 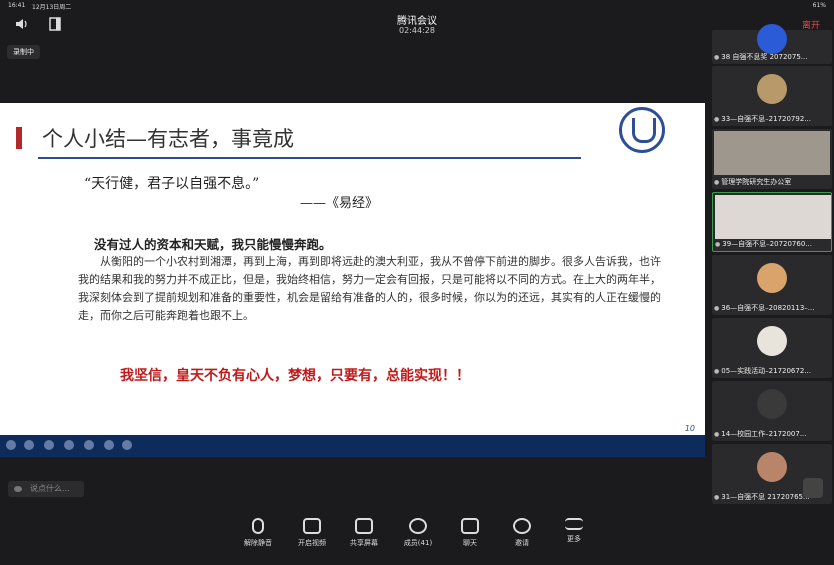 What do you see at coordinates (69, 445) in the screenshot?
I see `add-icon` at bounding box center [69, 445].